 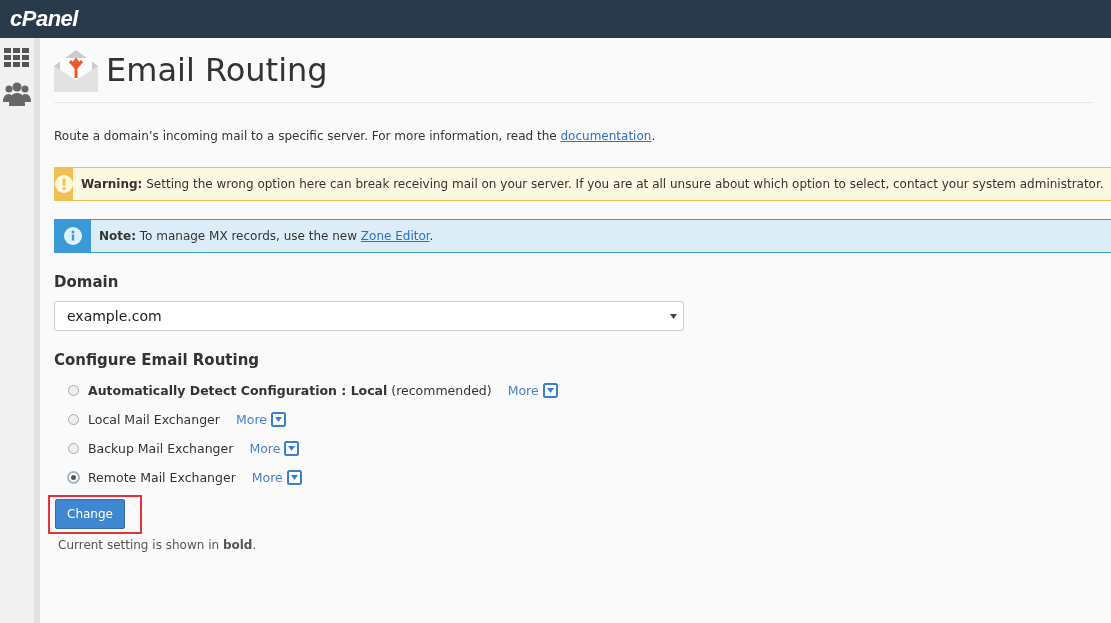 What do you see at coordinates (157, 360) in the screenshot?
I see `section-heading: Configure Email Routing` at bounding box center [157, 360].